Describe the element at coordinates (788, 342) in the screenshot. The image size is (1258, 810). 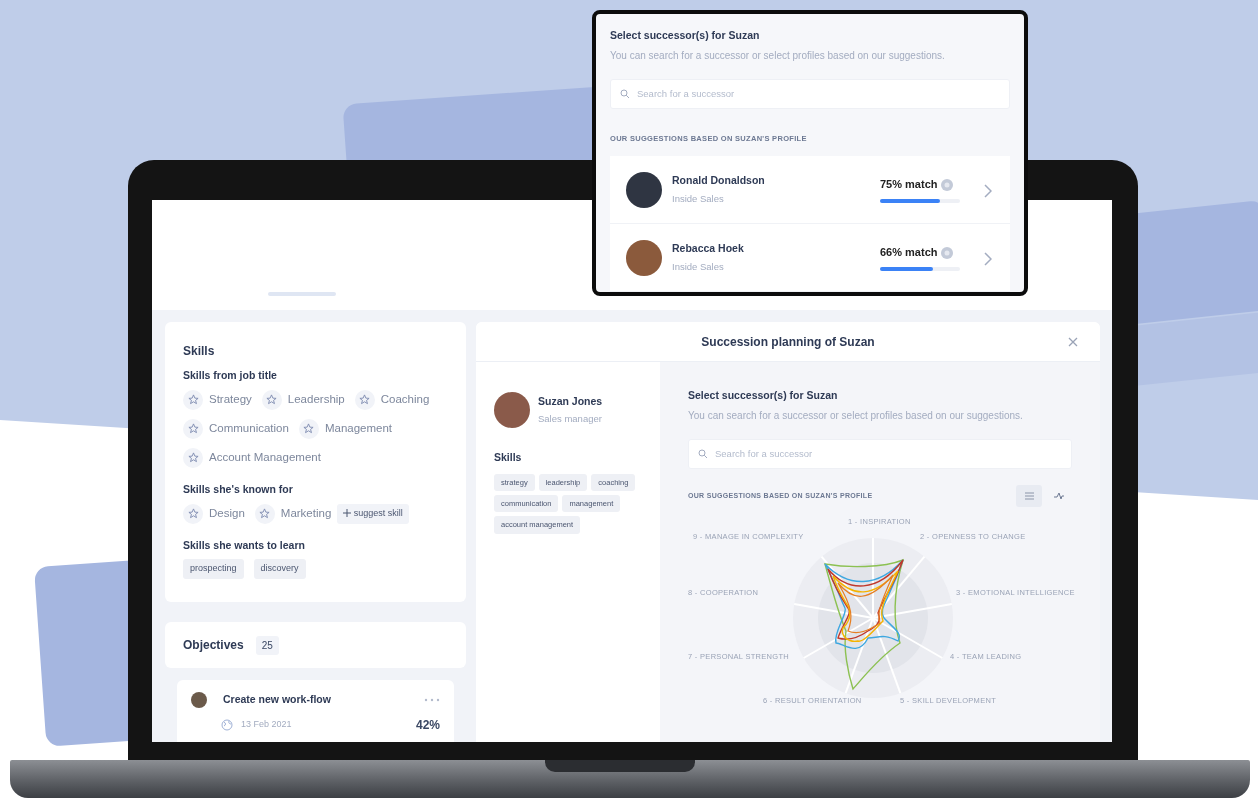
I see `panel-title: Succession planning of Suzan` at that location.